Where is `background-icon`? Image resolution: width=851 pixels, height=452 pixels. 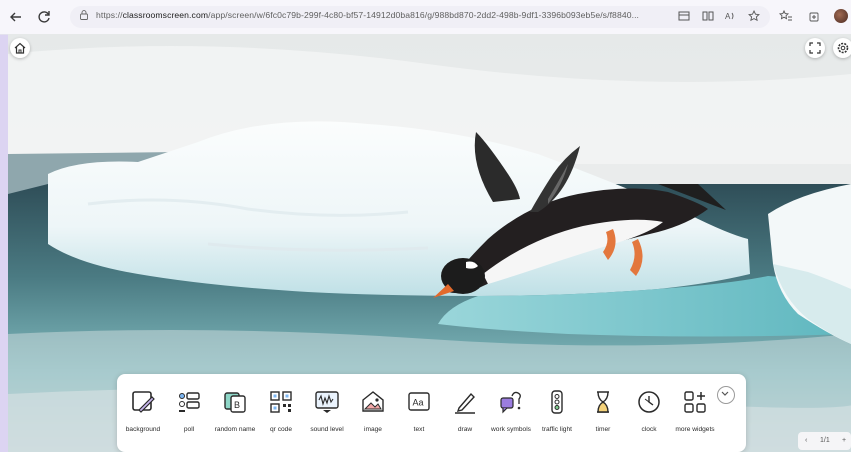 background-icon is located at coordinates (143, 402).